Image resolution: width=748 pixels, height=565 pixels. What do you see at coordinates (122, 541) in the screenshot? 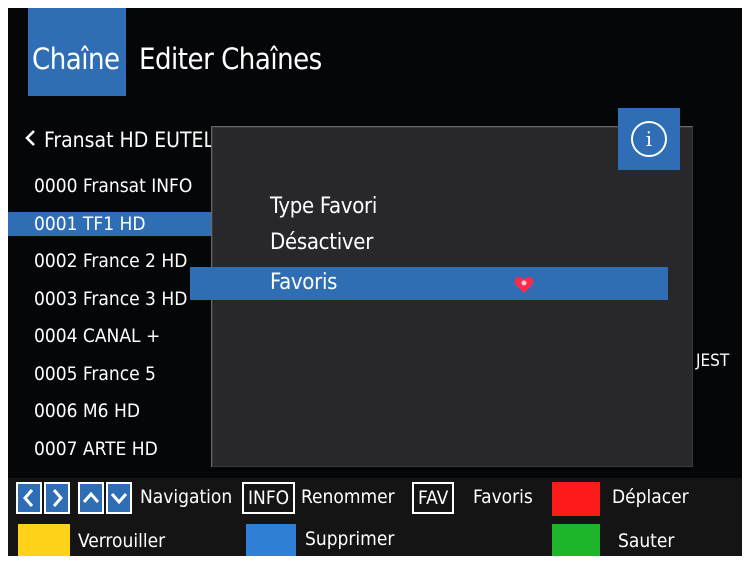
I see `verrouiller-label: Verrouiller` at bounding box center [122, 541].